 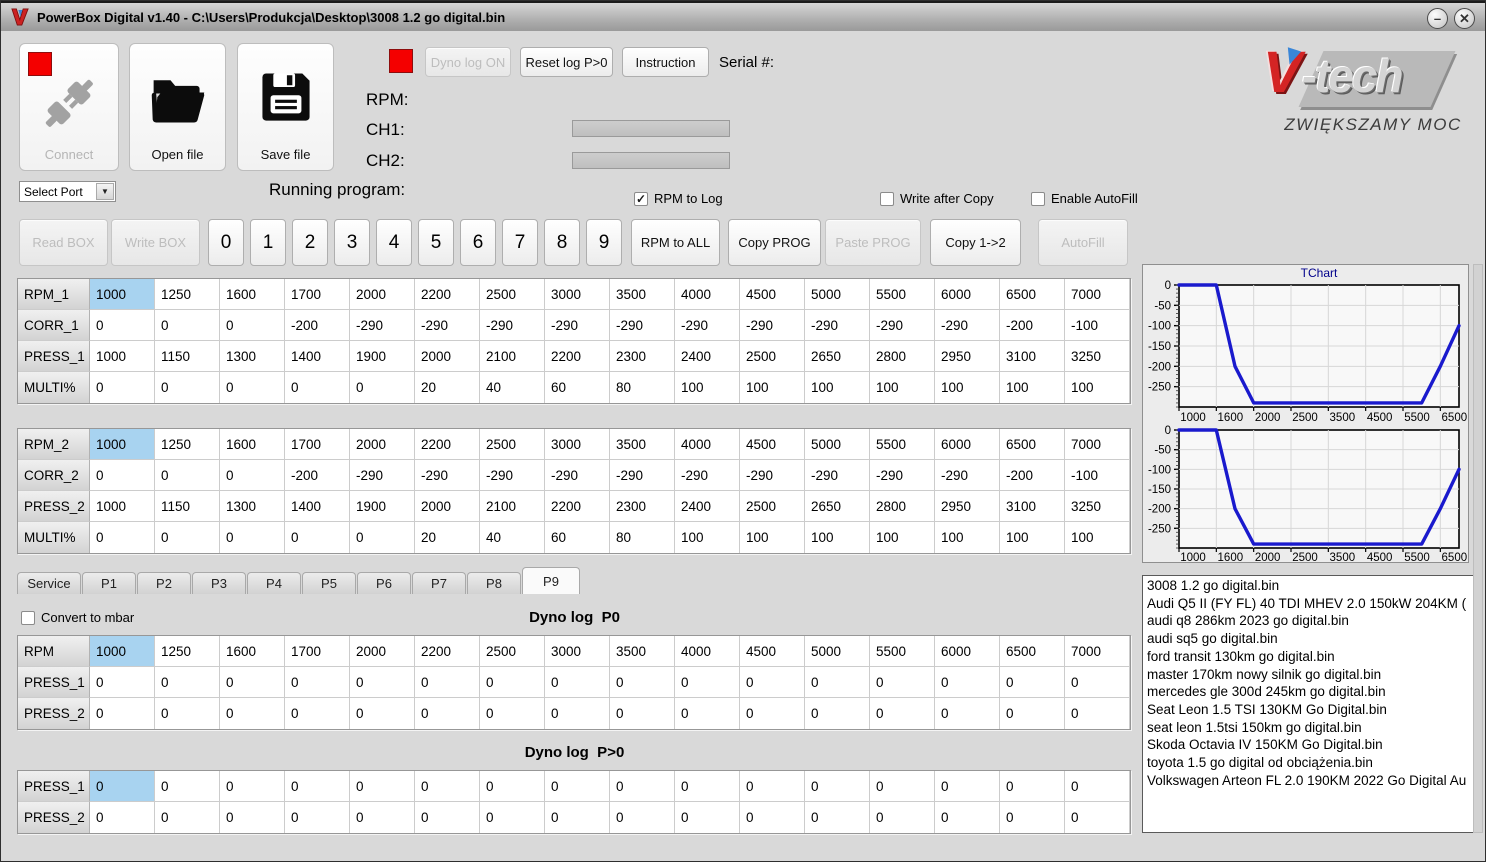 What do you see at coordinates (551, 580) in the screenshot?
I see `tab-p9: P9` at bounding box center [551, 580].